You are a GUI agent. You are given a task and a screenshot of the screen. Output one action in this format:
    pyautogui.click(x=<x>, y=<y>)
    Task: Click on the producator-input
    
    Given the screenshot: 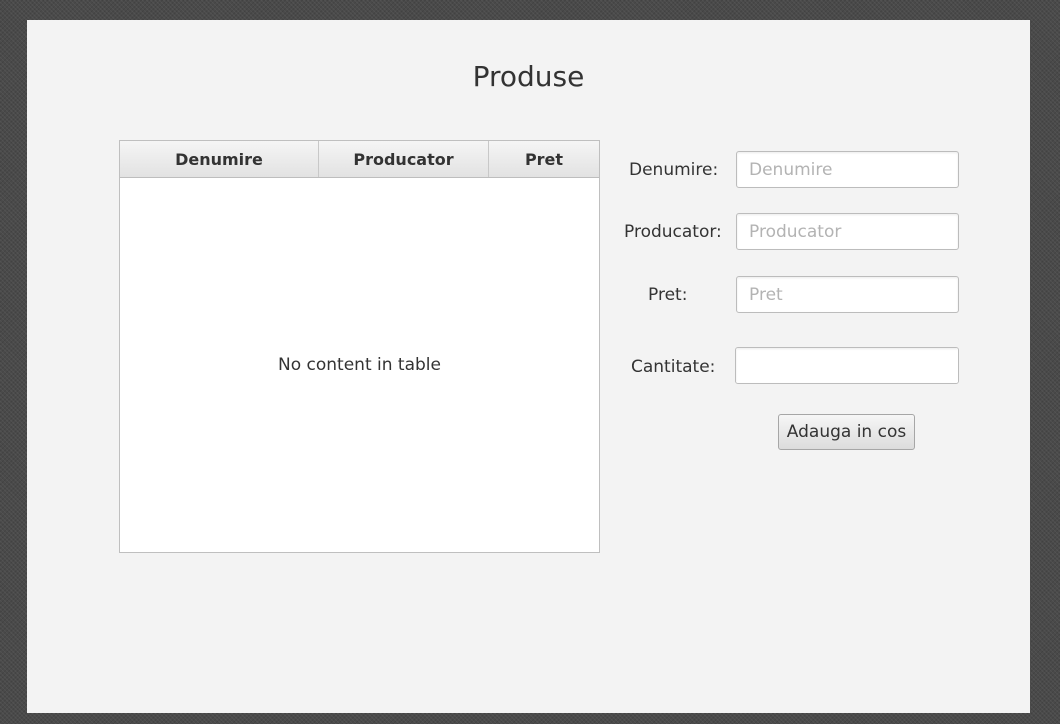 What is the action you would take?
    pyautogui.click(x=847, y=231)
    